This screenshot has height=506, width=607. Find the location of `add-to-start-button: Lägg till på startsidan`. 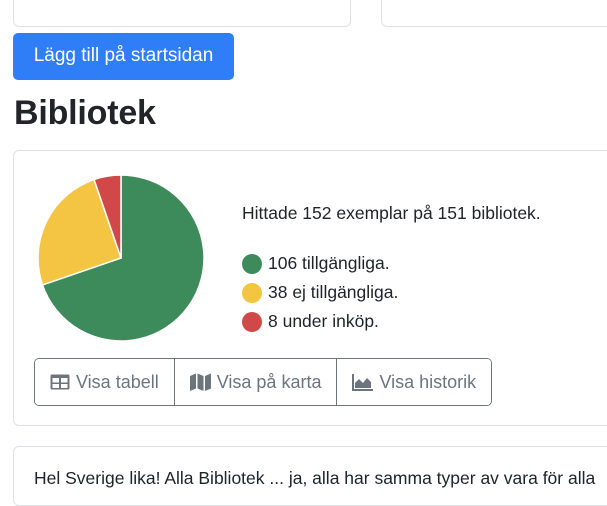

add-to-start-button: Lägg till på startsidan is located at coordinates (123, 56).